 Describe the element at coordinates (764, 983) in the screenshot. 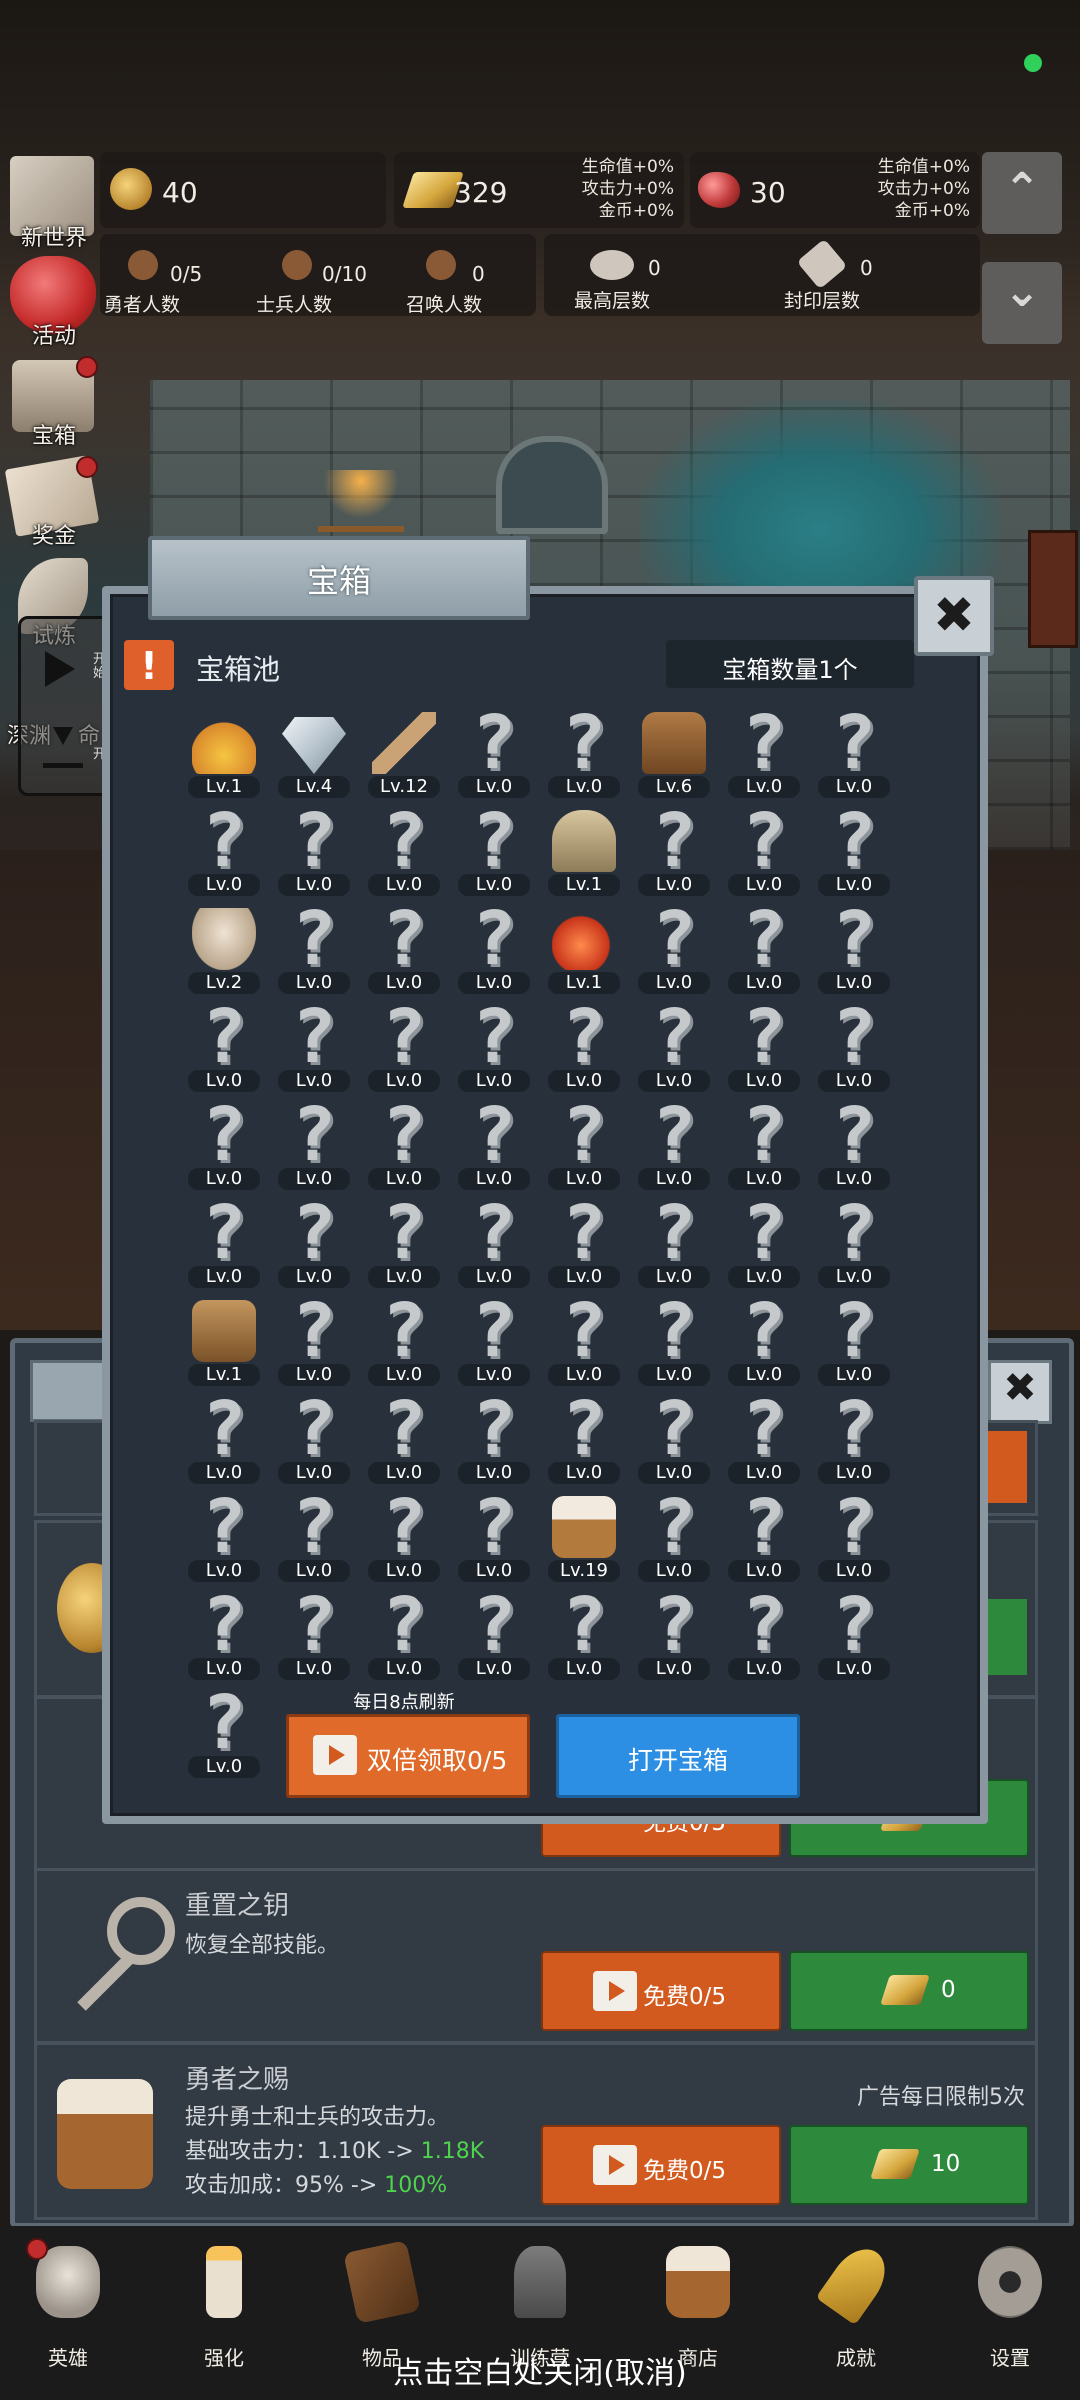

I see `slot-level: Lv.0` at that location.